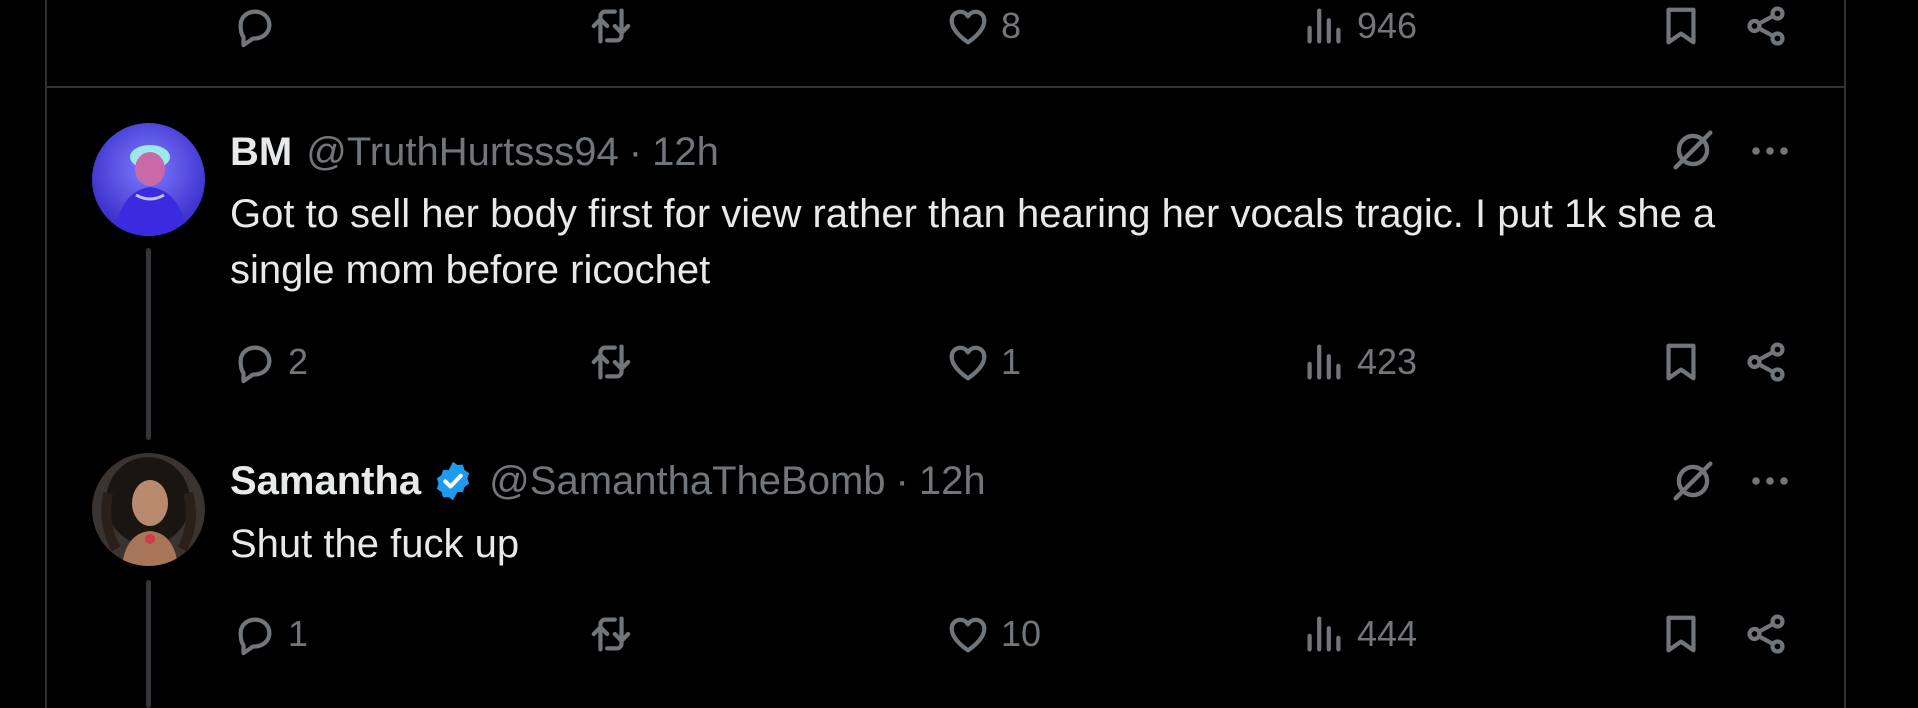  I want to click on view-count: 444, so click(1387, 633).